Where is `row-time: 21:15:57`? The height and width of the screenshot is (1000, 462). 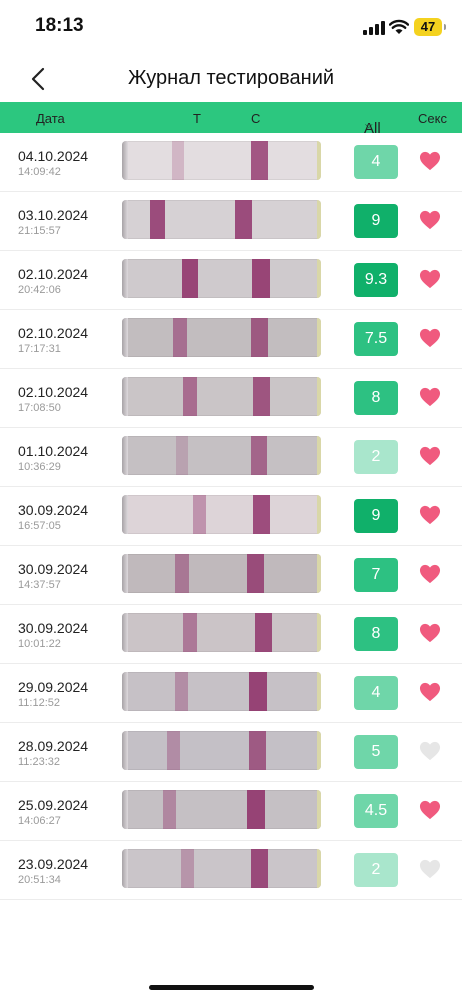
row-time: 21:15:57 is located at coordinates (39, 231).